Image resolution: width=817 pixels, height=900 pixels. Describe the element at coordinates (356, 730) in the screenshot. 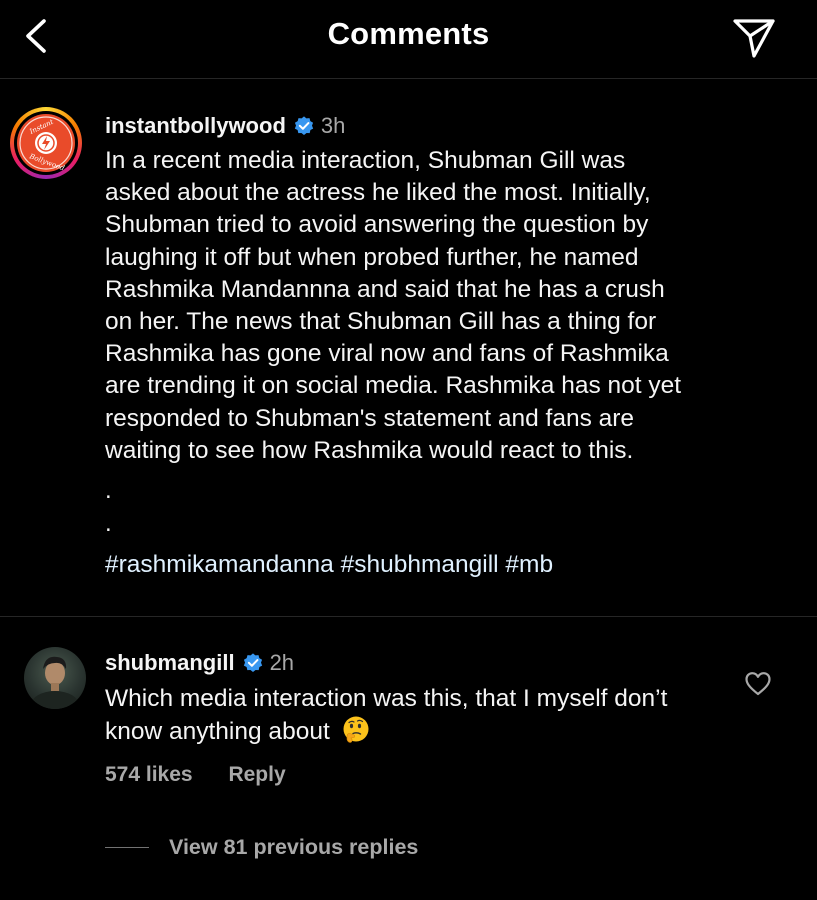

I see `thinking-face-emoji-icon` at that location.